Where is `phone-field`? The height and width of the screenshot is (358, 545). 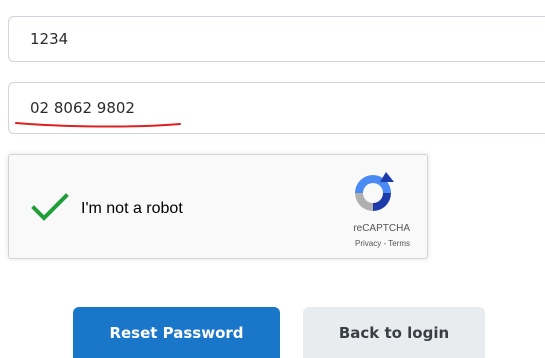
phone-field is located at coordinates (276, 108).